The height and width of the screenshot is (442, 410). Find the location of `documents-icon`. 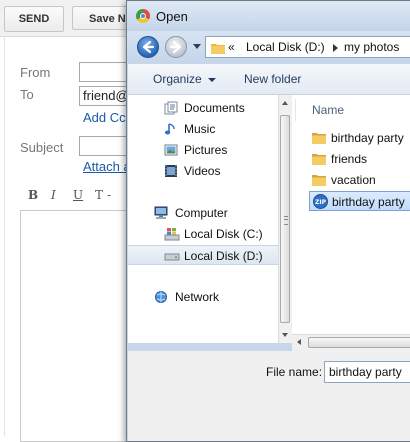

documents-icon is located at coordinates (171, 108).